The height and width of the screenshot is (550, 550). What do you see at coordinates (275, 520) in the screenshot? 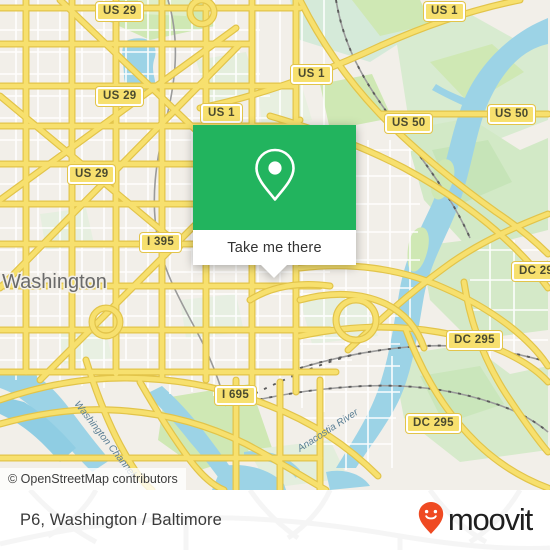
I see `footer-bar: P6, Washington / Baltimore moovit` at bounding box center [275, 520].